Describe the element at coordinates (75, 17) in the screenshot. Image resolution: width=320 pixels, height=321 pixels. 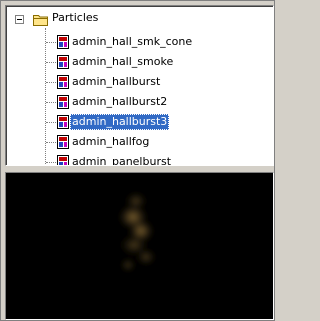
I see `tree-root-label: Particles` at that location.